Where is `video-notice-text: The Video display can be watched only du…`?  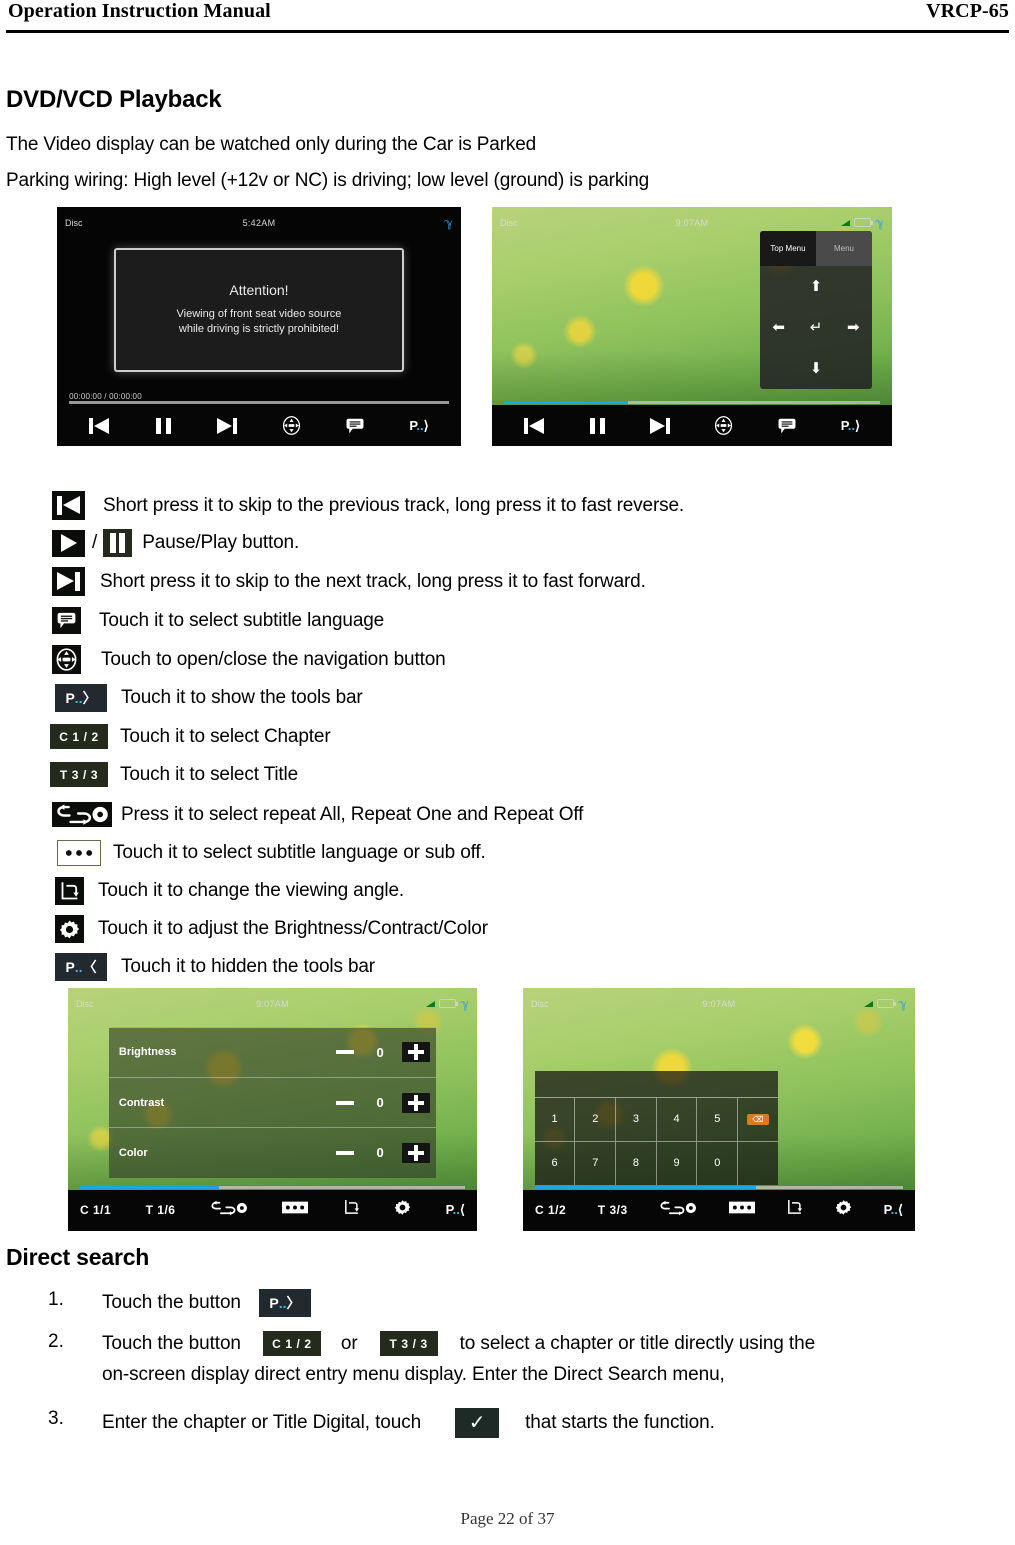
video-notice-text: The Video display can be watched only du… is located at coordinates (271, 144).